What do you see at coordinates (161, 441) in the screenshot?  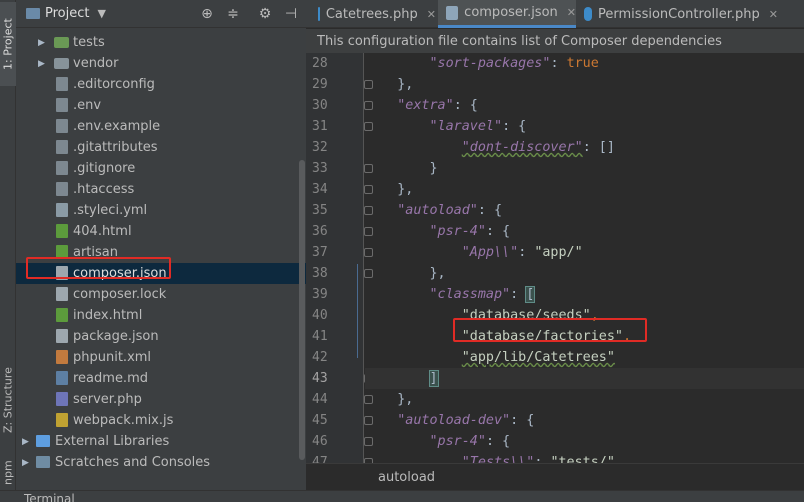 I see `tree-item-external-libraries: ▶ External Libraries` at bounding box center [161, 441].